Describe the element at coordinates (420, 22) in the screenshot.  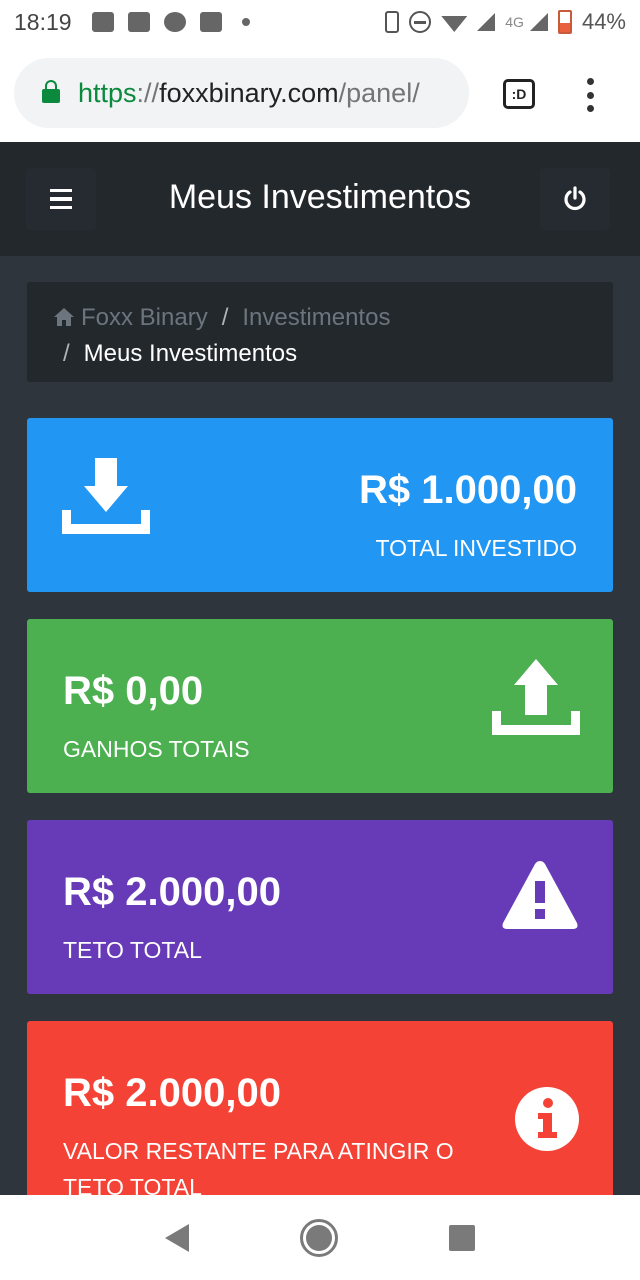
I see `do-not-disturb-icon` at that location.